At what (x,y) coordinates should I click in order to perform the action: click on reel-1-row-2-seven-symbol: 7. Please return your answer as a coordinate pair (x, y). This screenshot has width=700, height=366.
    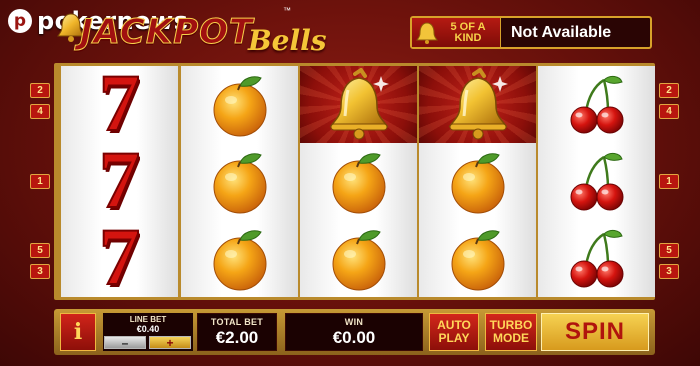
    Looking at the image, I should click on (119, 179).